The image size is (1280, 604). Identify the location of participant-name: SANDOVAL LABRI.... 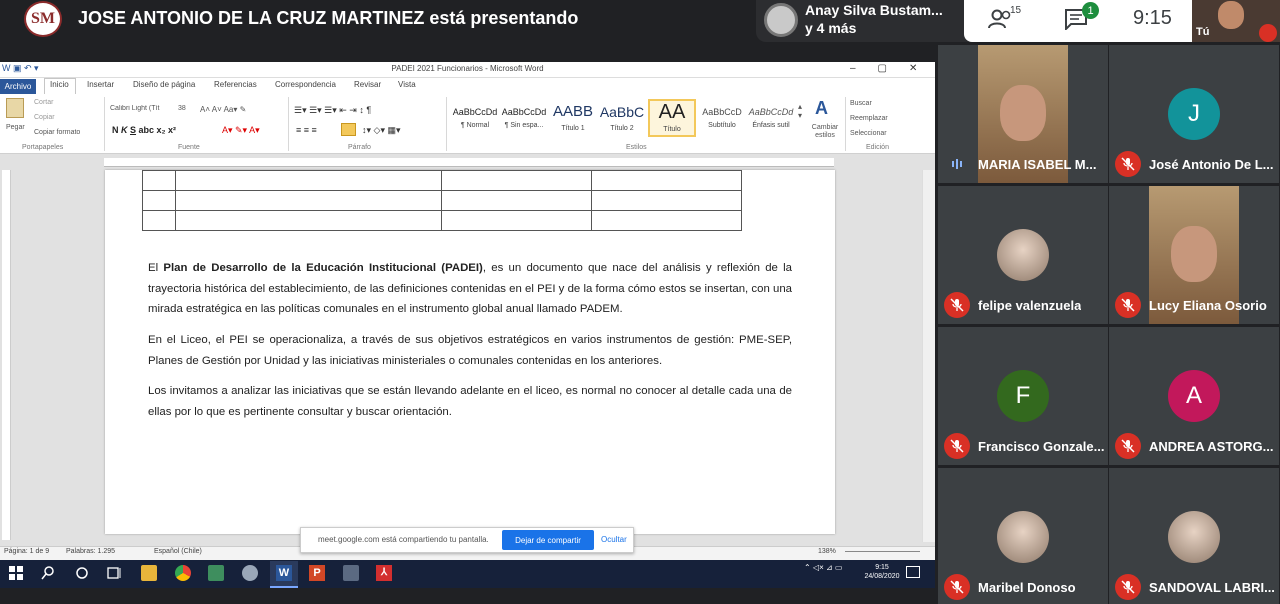
(1212, 587).